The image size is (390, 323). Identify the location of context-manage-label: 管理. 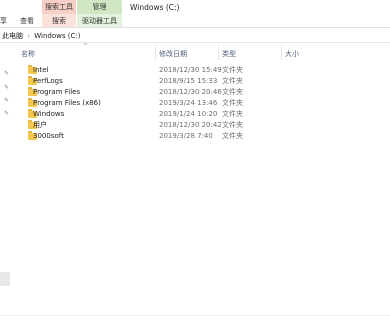
(99, 7).